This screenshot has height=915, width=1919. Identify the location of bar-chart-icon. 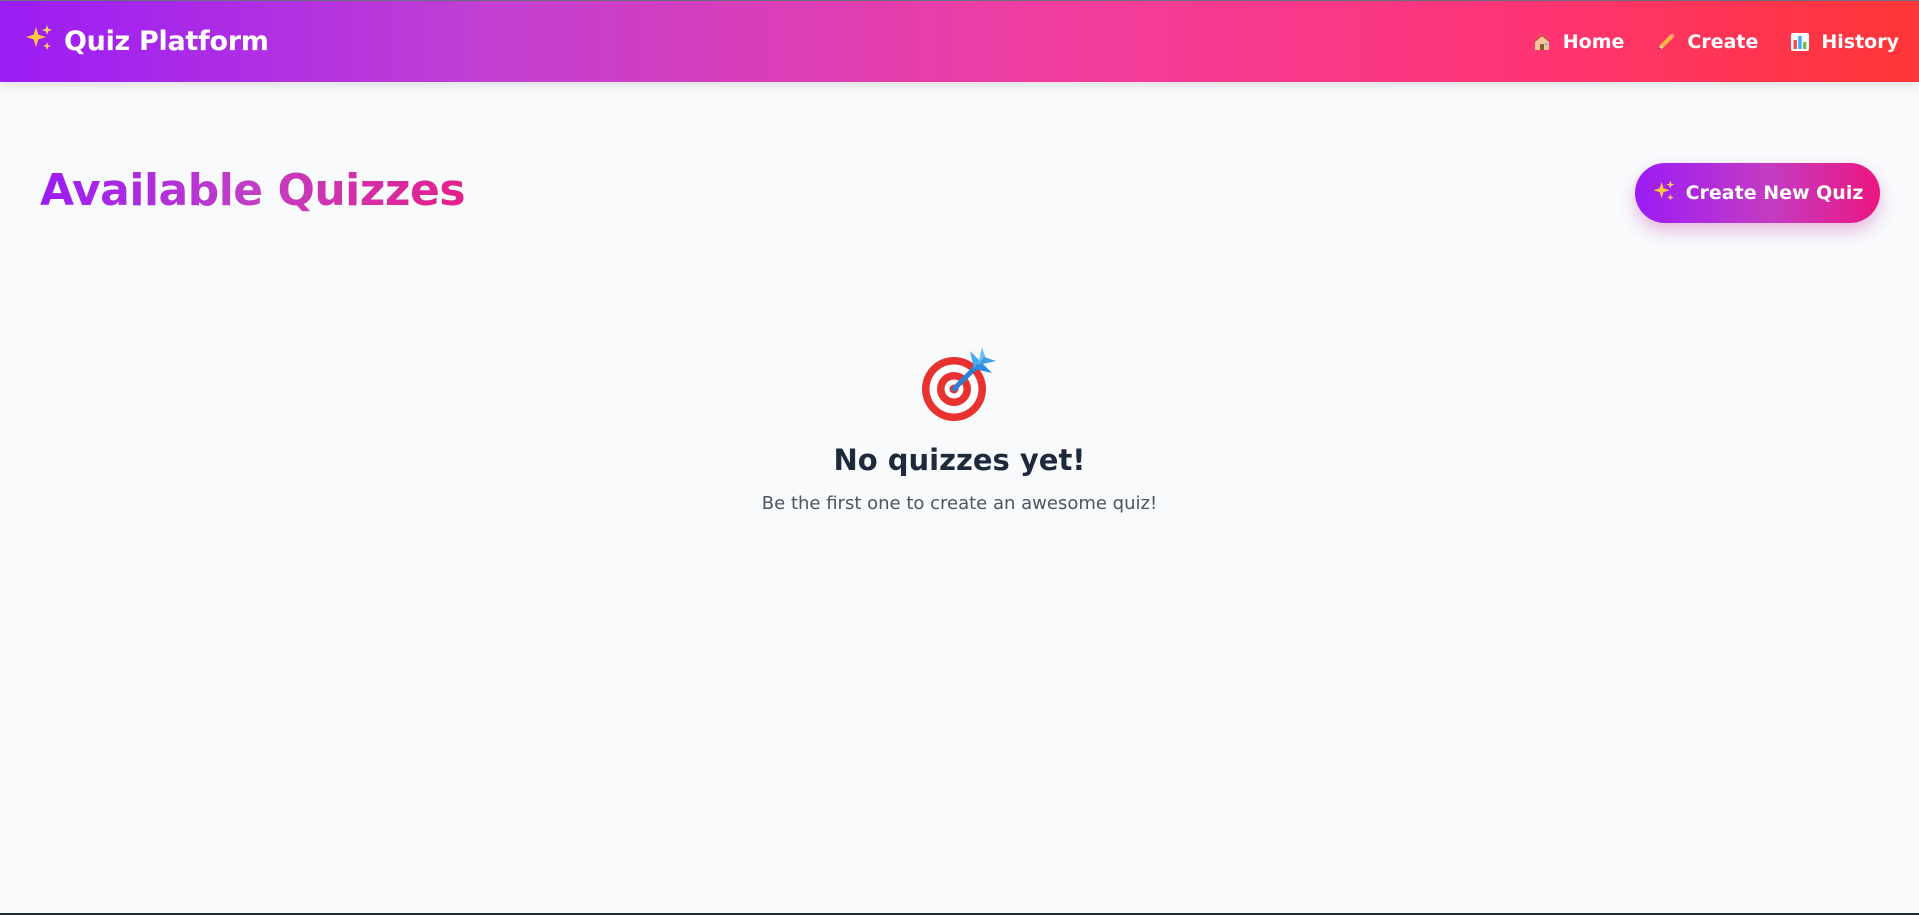
(1800, 42).